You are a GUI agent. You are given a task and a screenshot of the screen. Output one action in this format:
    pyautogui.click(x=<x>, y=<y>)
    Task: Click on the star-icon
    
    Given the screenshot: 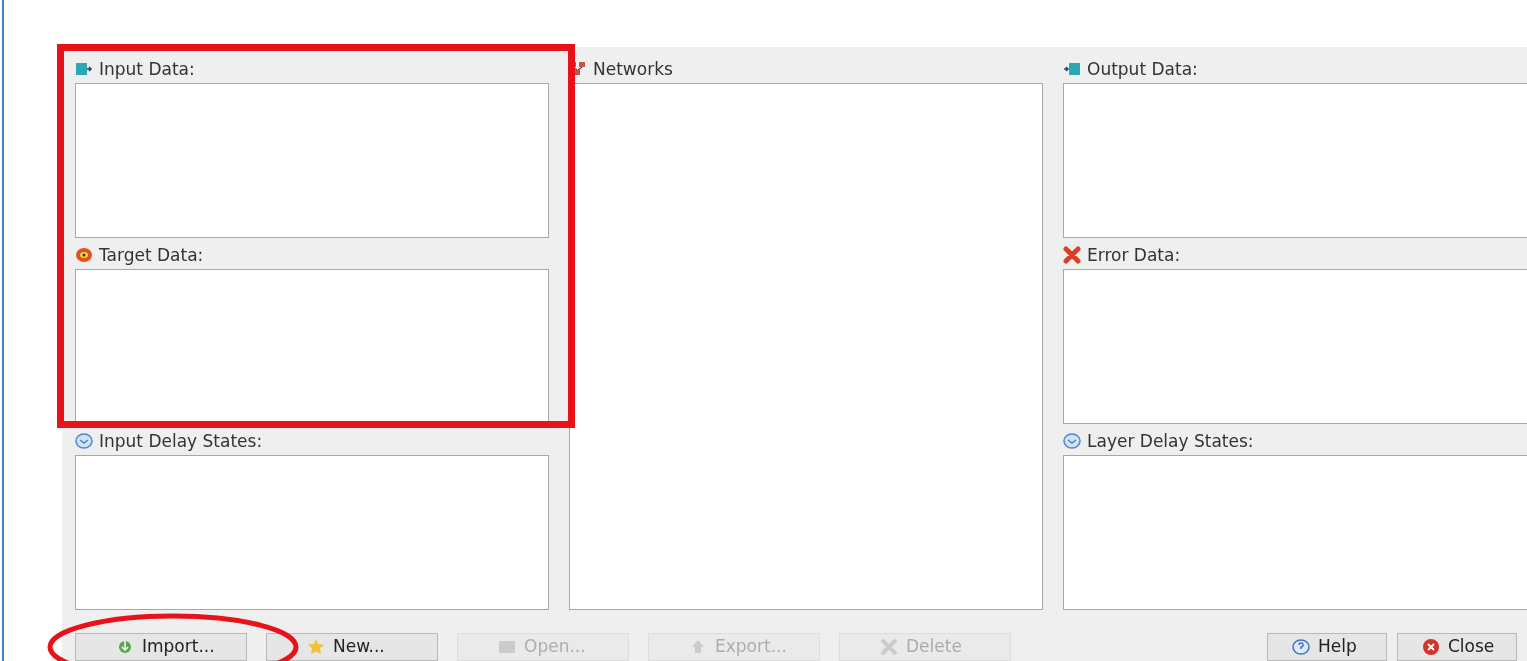 What is the action you would take?
    pyautogui.click(x=316, y=647)
    